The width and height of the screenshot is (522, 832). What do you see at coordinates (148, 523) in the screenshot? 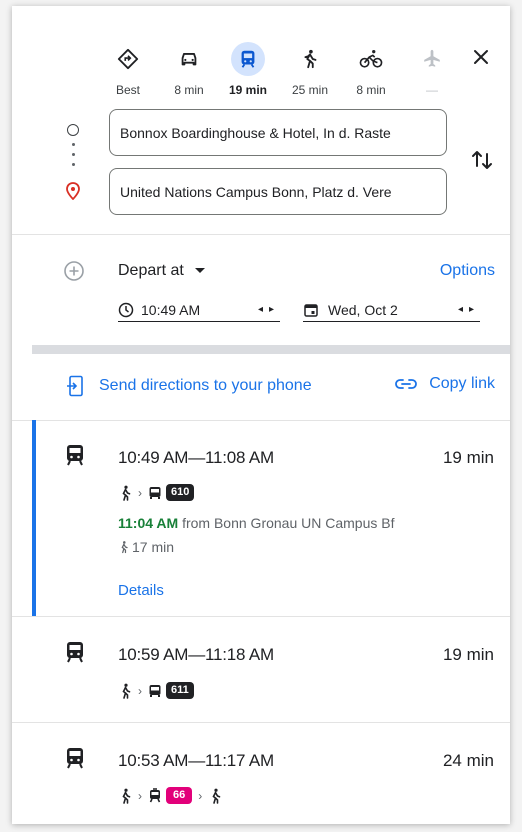
I see `departure-time: 11:04 AM` at bounding box center [148, 523].